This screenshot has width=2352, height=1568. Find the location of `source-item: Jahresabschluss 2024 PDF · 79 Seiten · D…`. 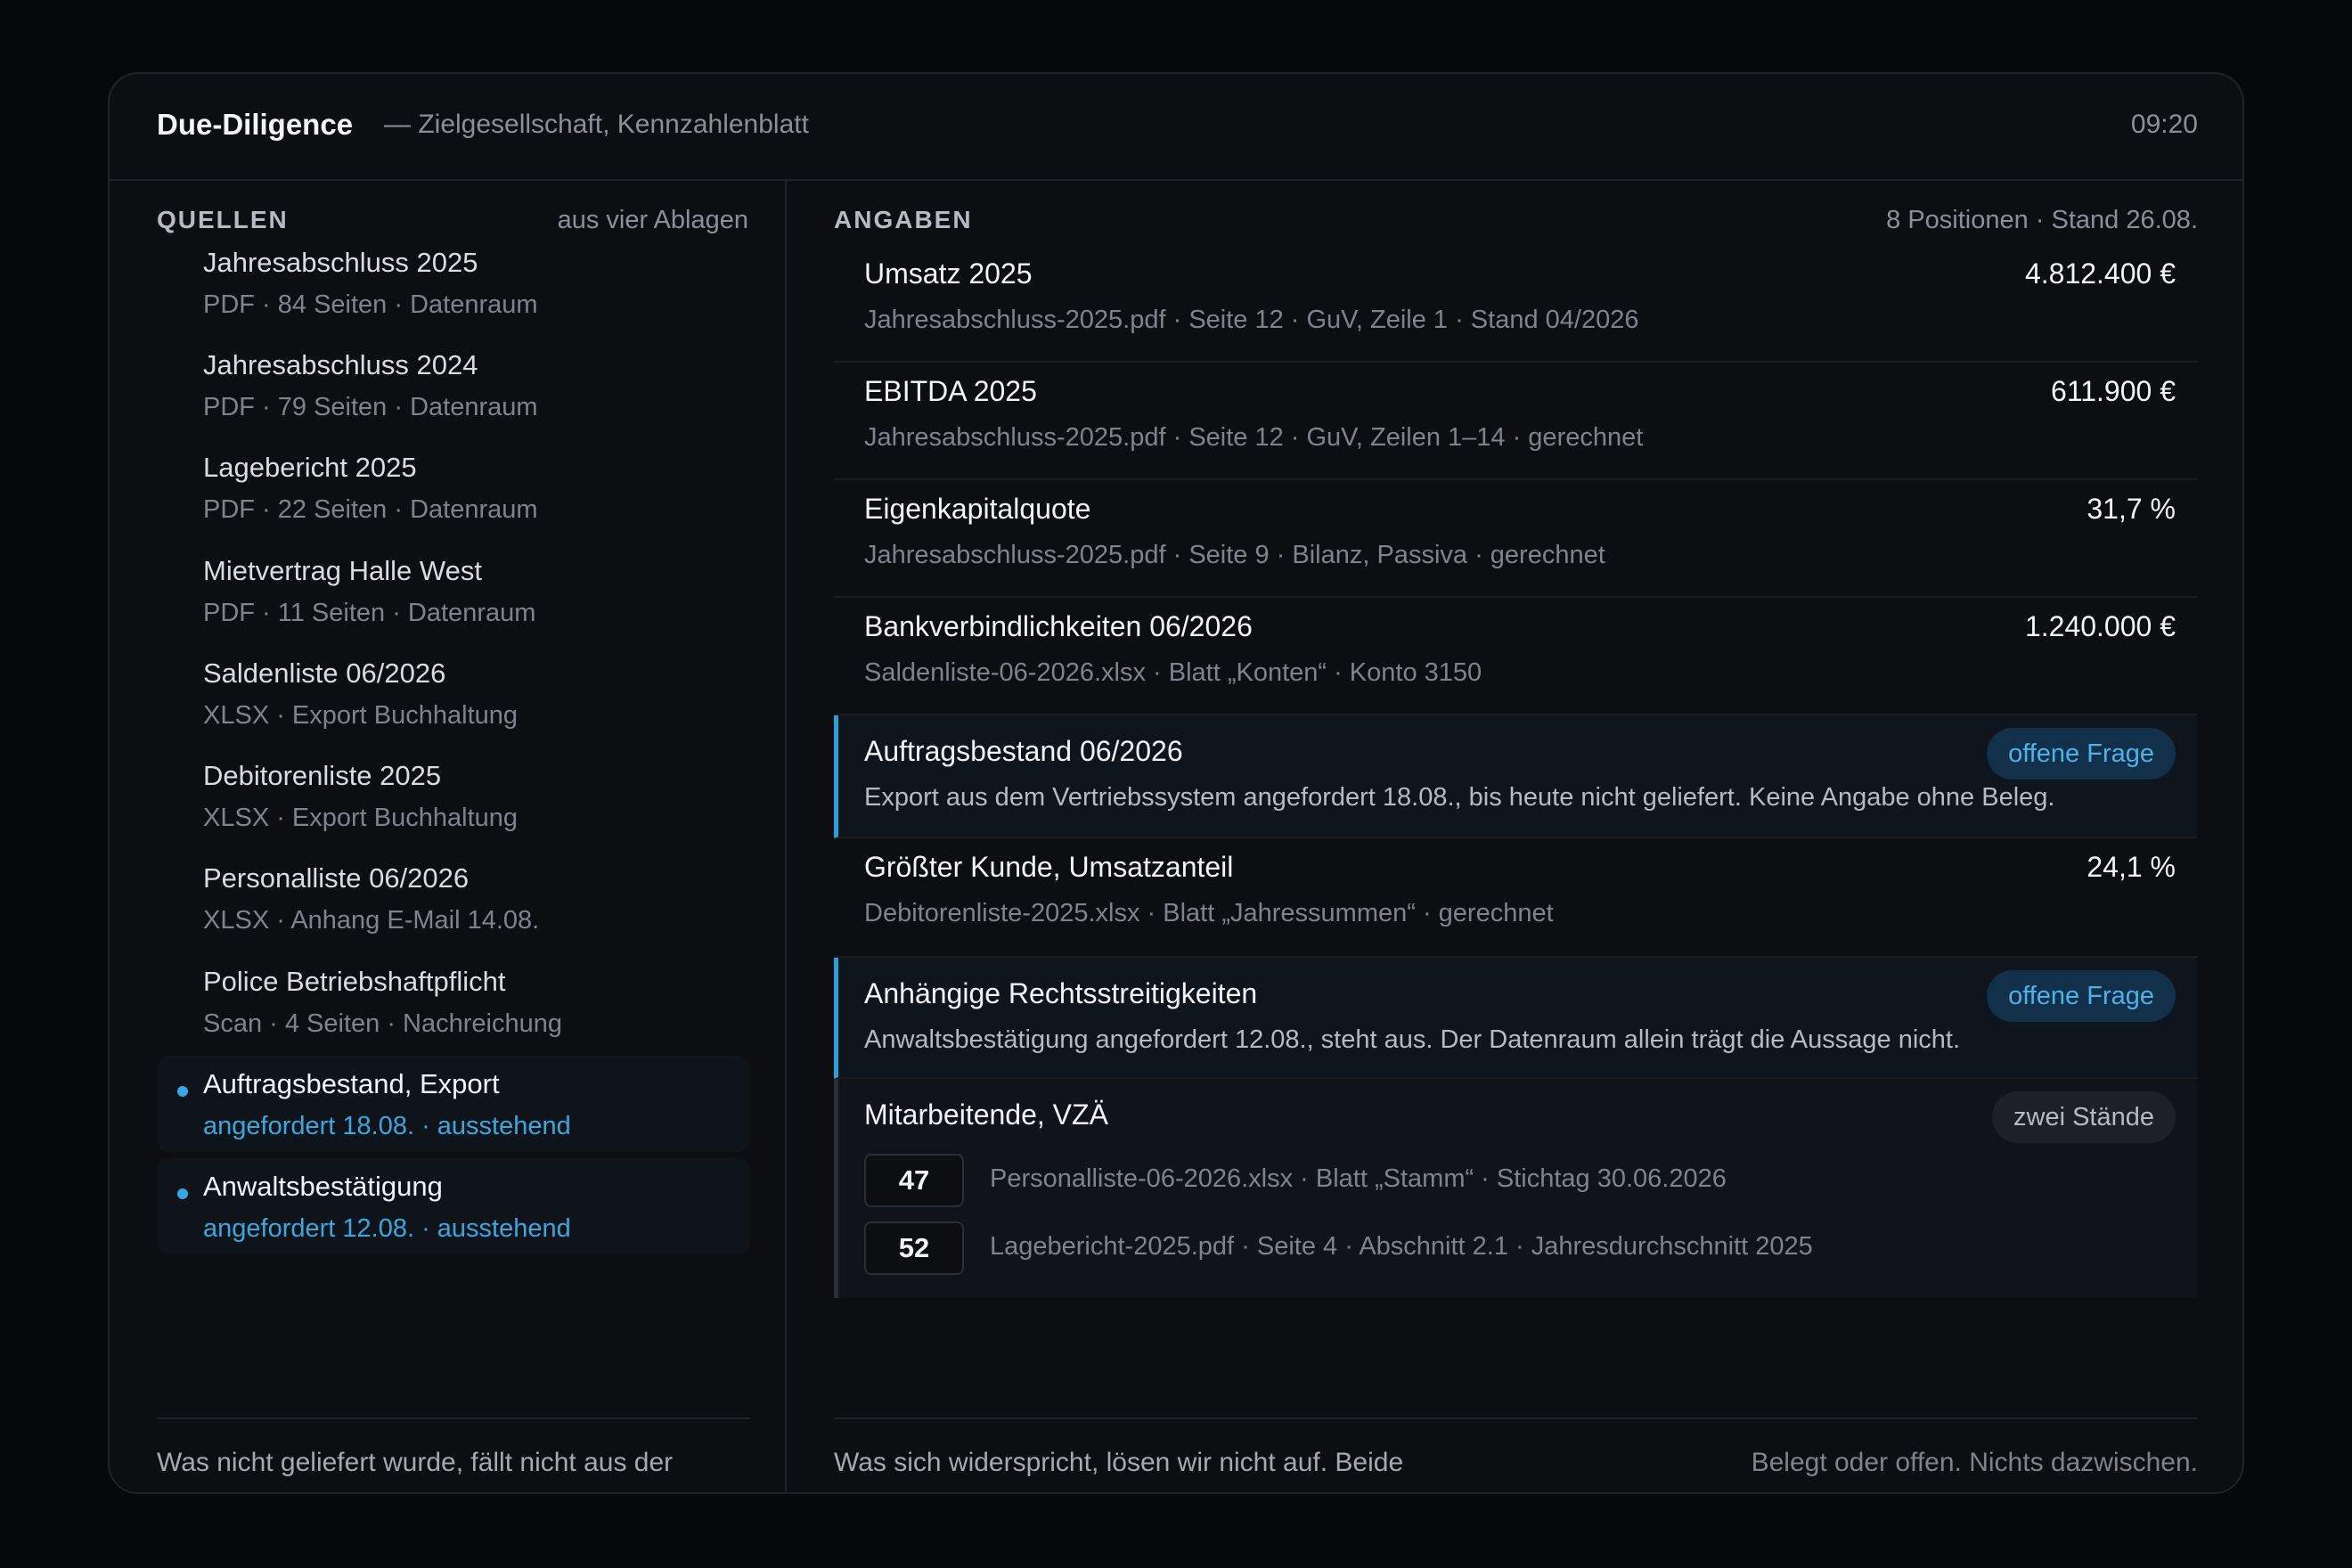

source-item: Jahresabschluss 2024 PDF · 79 Seiten · D… is located at coordinates (453, 394).